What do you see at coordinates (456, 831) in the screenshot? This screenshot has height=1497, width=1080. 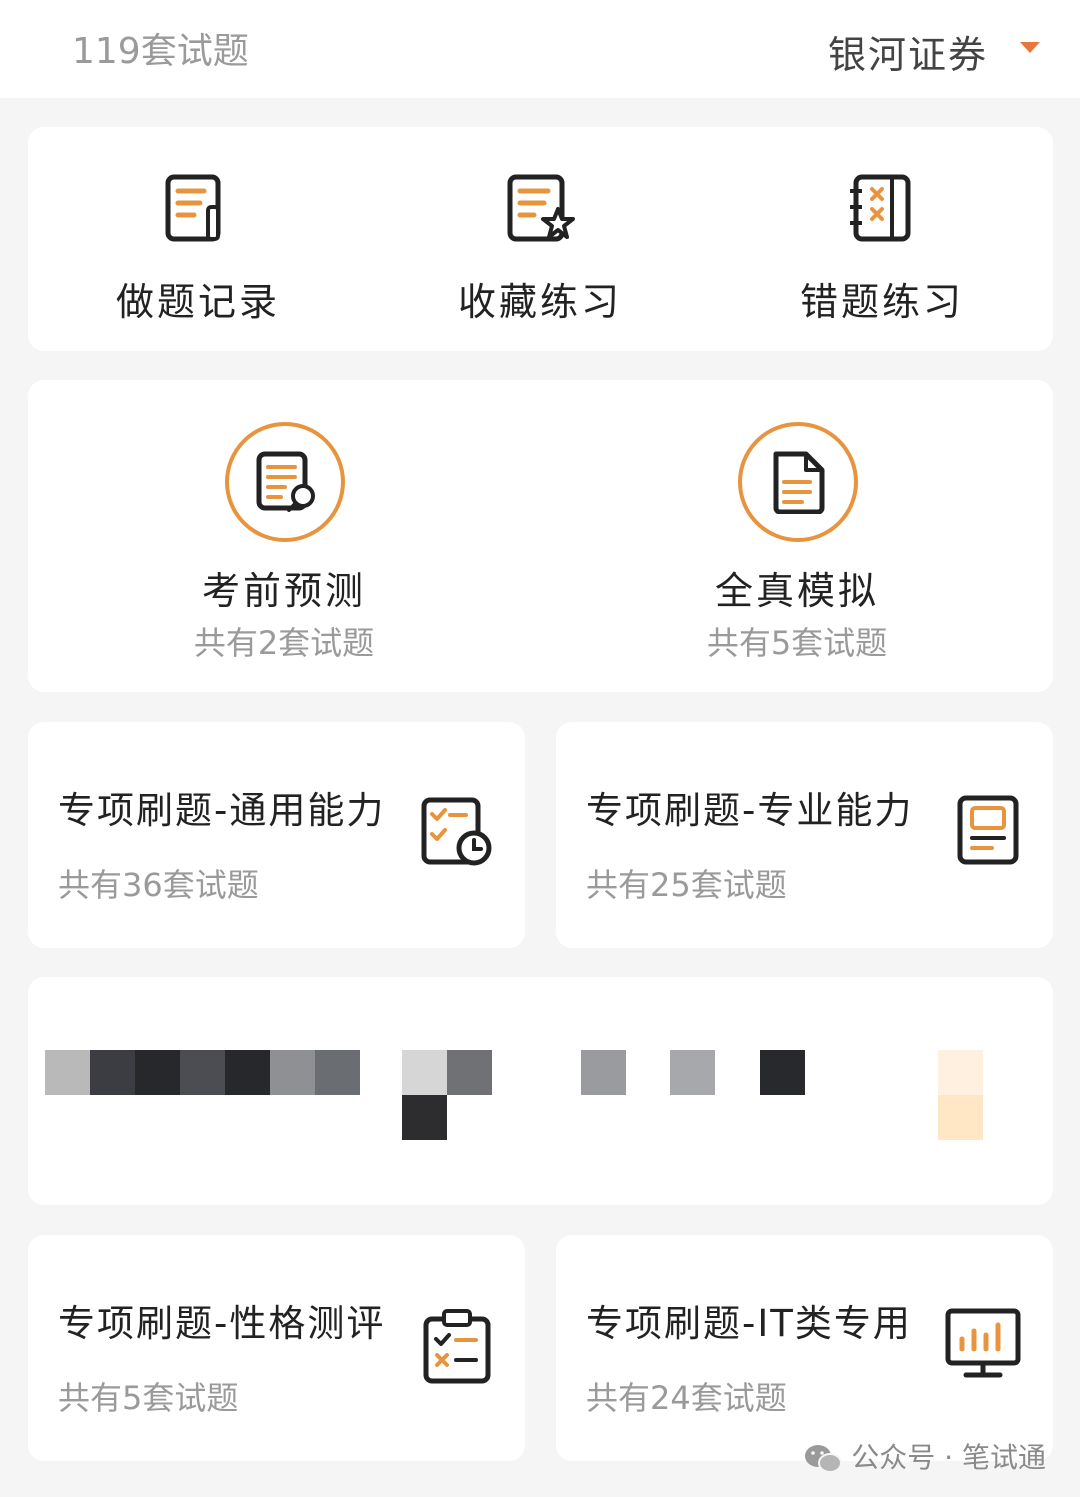 I see `checklist-clock-icon` at bounding box center [456, 831].